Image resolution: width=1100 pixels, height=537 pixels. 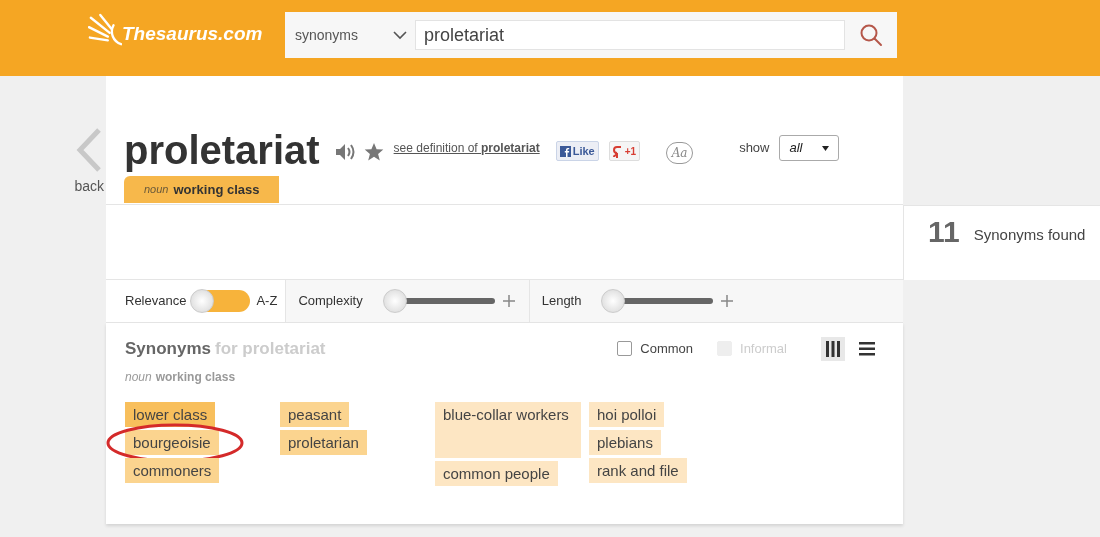 I want to click on speaker-icon, so click(x=344, y=152).